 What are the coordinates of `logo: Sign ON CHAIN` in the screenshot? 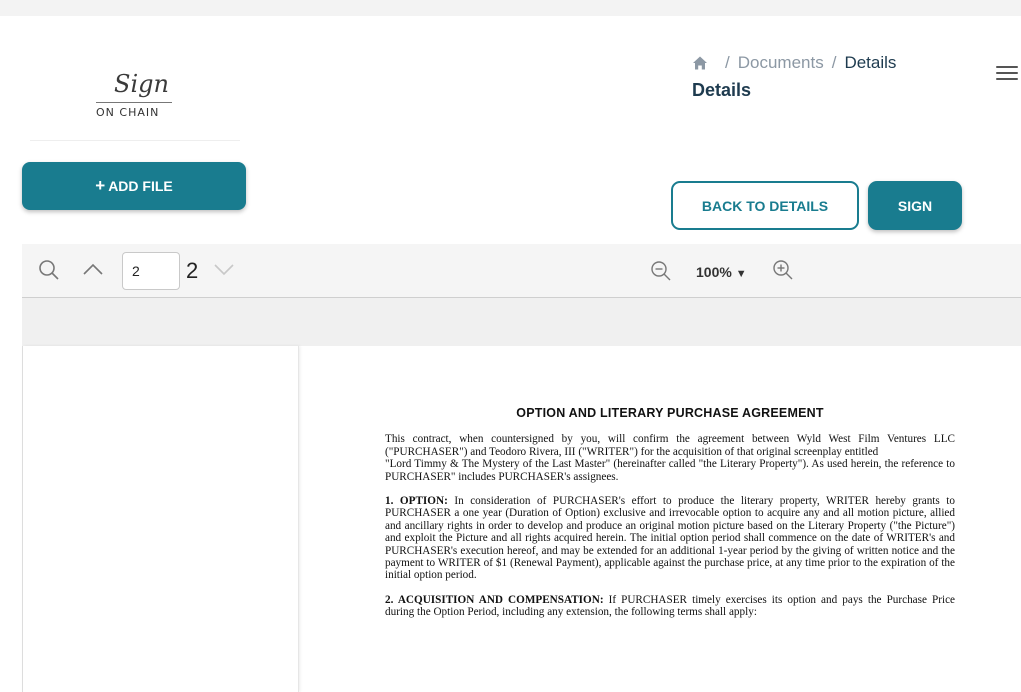 It's located at (136, 100).